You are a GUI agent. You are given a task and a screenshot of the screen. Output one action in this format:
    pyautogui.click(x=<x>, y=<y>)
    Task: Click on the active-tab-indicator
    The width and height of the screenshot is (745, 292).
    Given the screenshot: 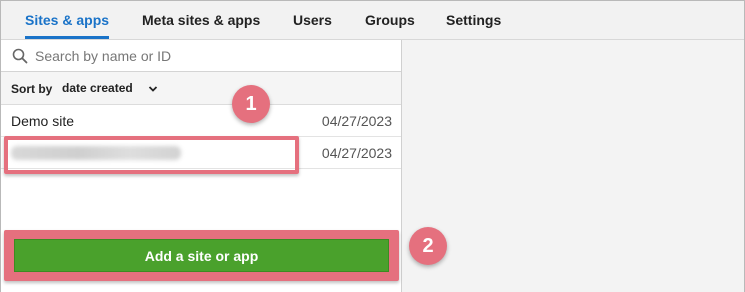 What is the action you would take?
    pyautogui.click(x=67, y=37)
    